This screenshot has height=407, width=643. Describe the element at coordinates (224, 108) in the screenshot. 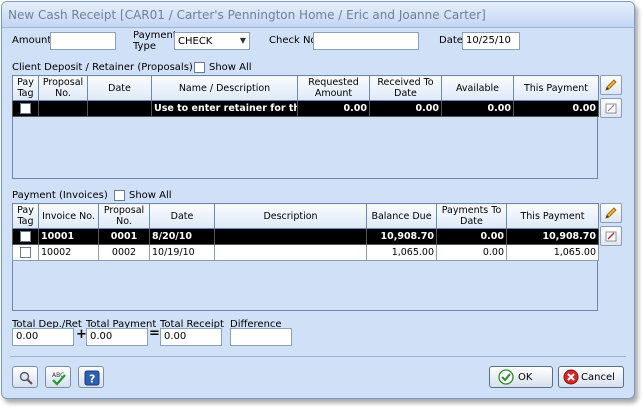

I see `row-description: Use to enter retainer for this project` at that location.